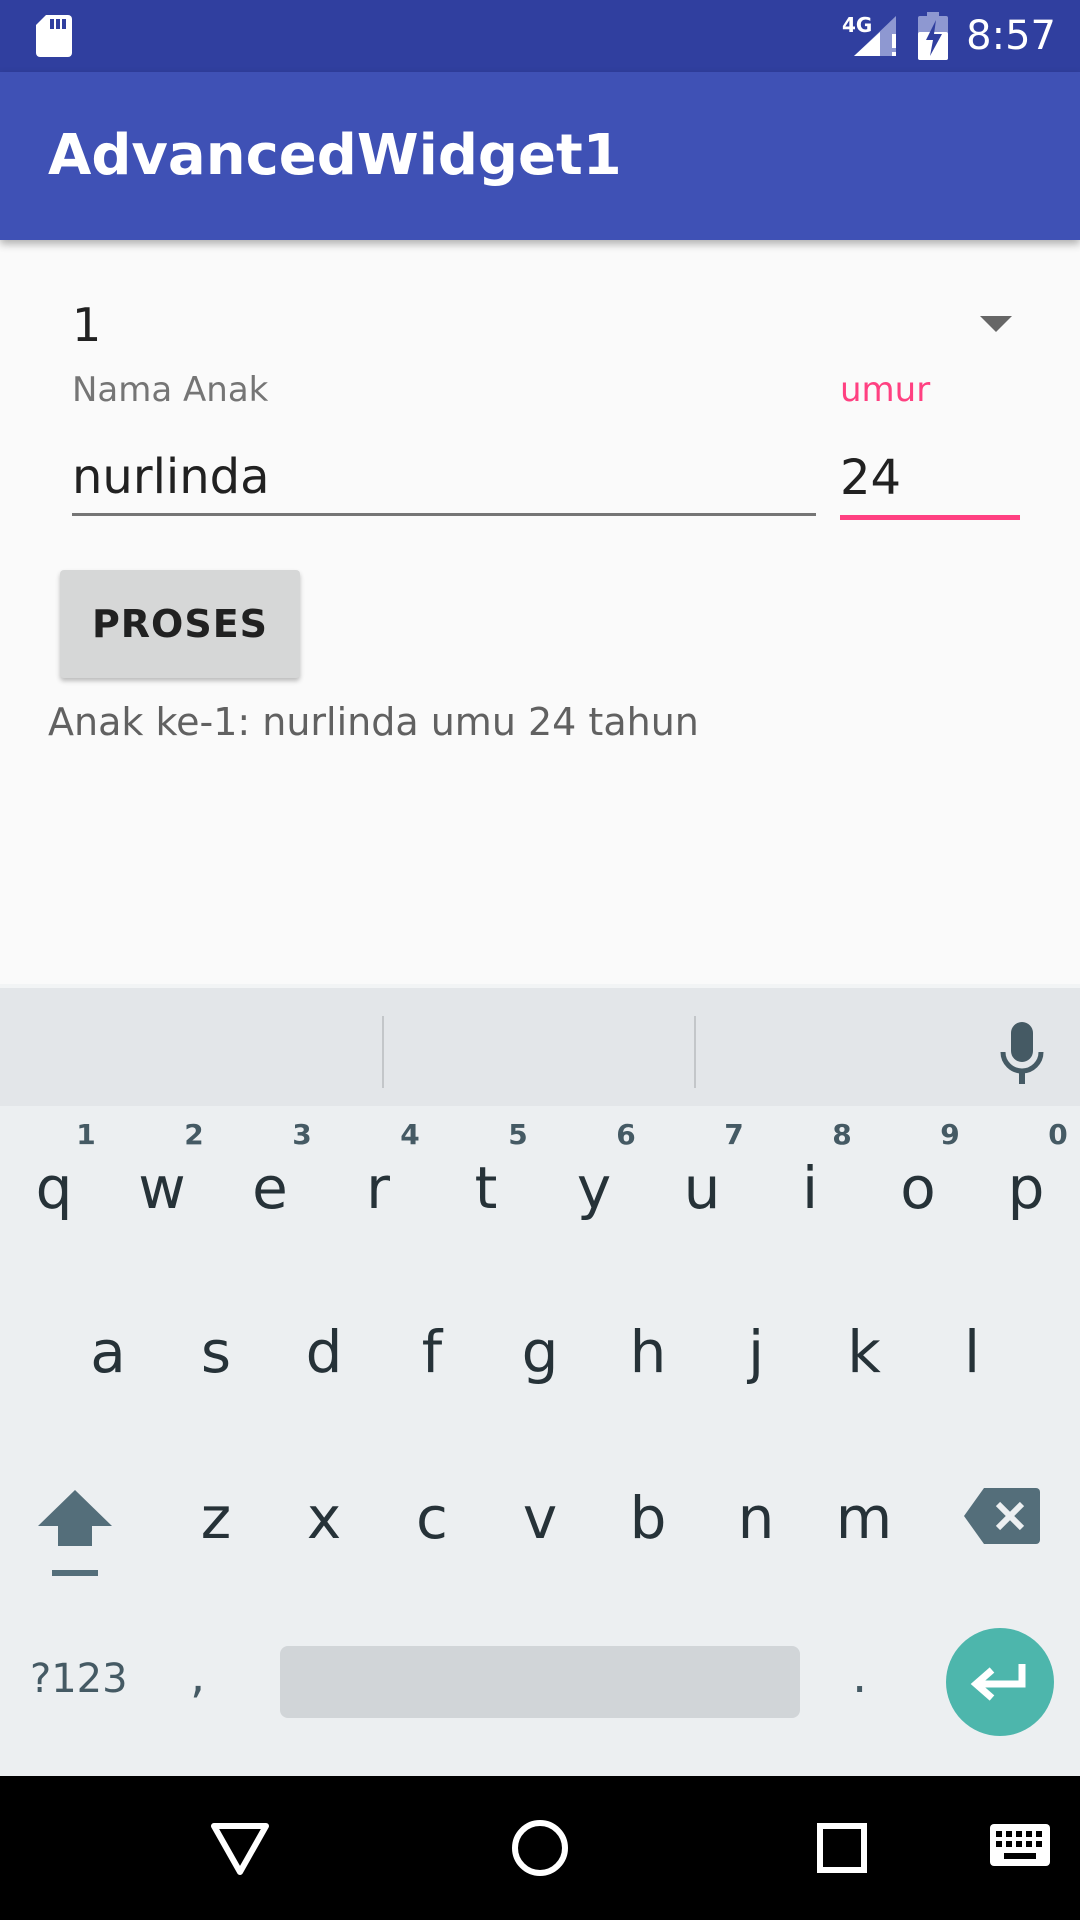  I want to click on nama-anak-input, so click(444, 478).